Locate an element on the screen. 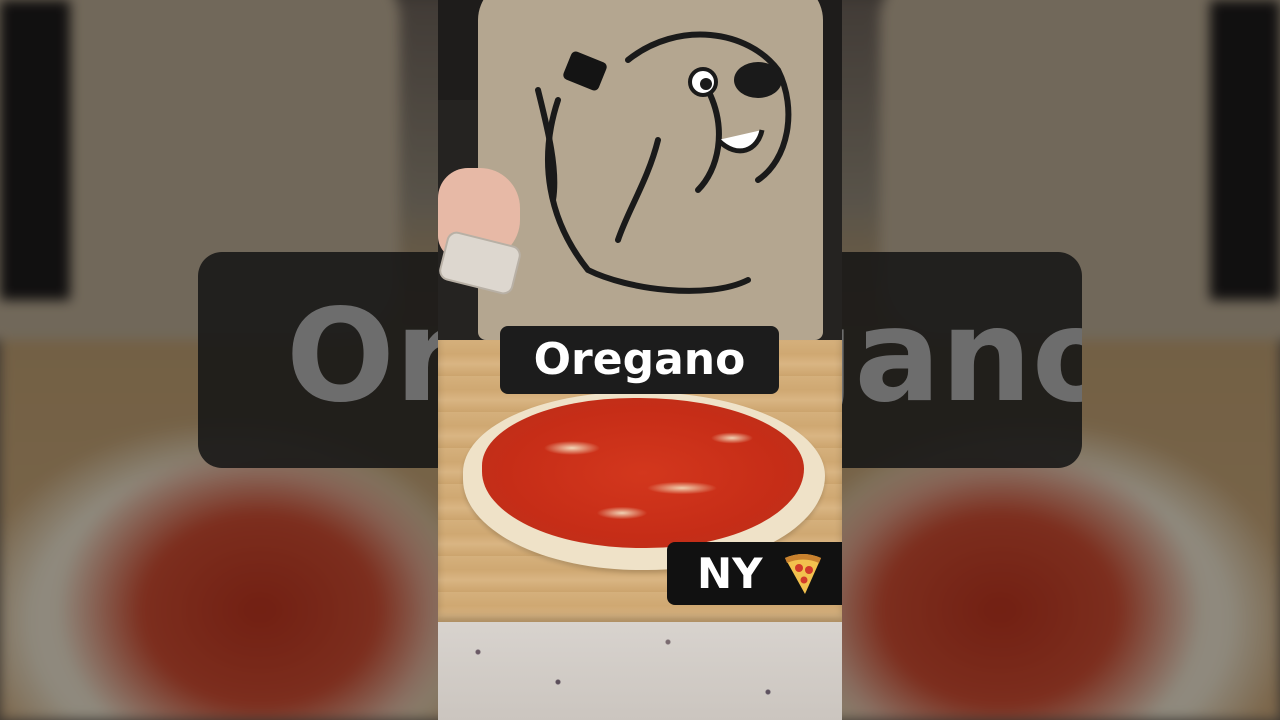 The width and height of the screenshot is (1280, 720). countertop is located at coordinates (640, 671).